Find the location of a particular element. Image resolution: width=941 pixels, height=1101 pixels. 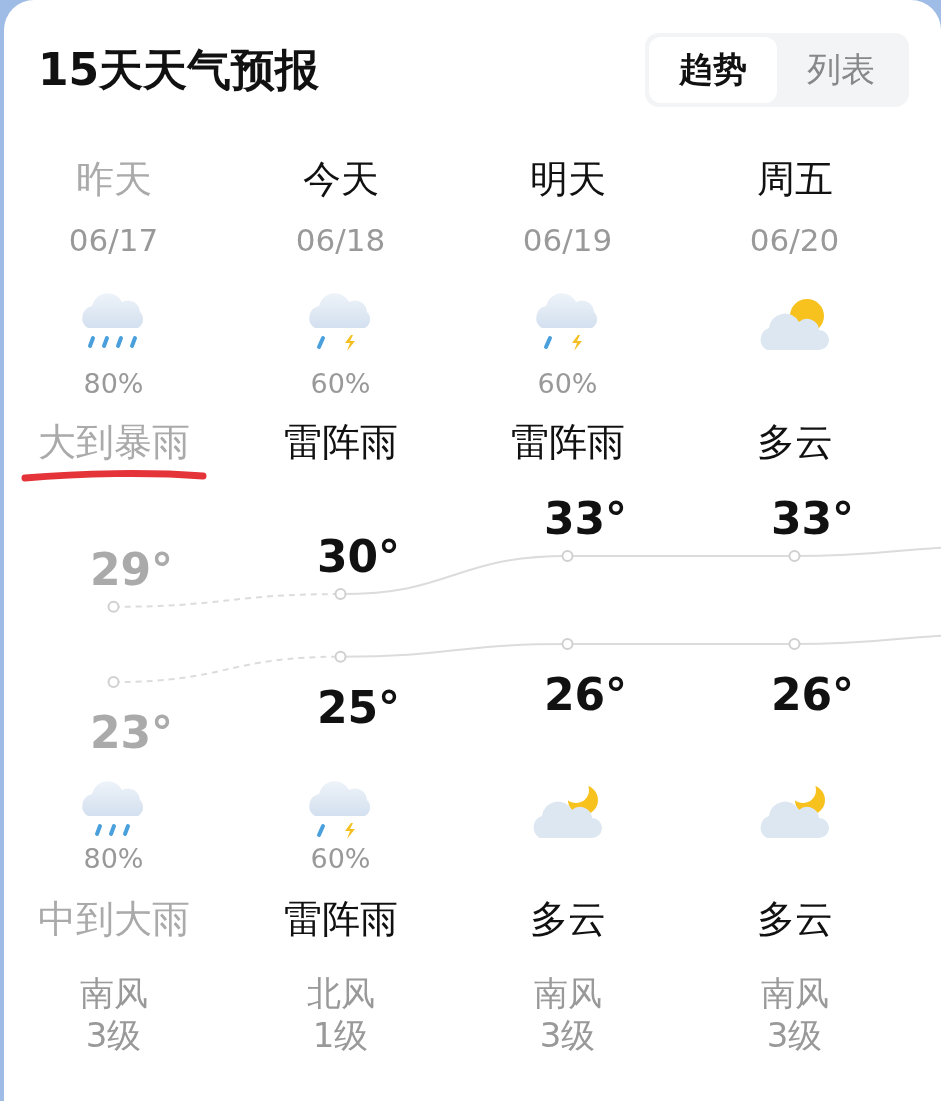

day-name: 周五 is located at coordinates (794, 179).